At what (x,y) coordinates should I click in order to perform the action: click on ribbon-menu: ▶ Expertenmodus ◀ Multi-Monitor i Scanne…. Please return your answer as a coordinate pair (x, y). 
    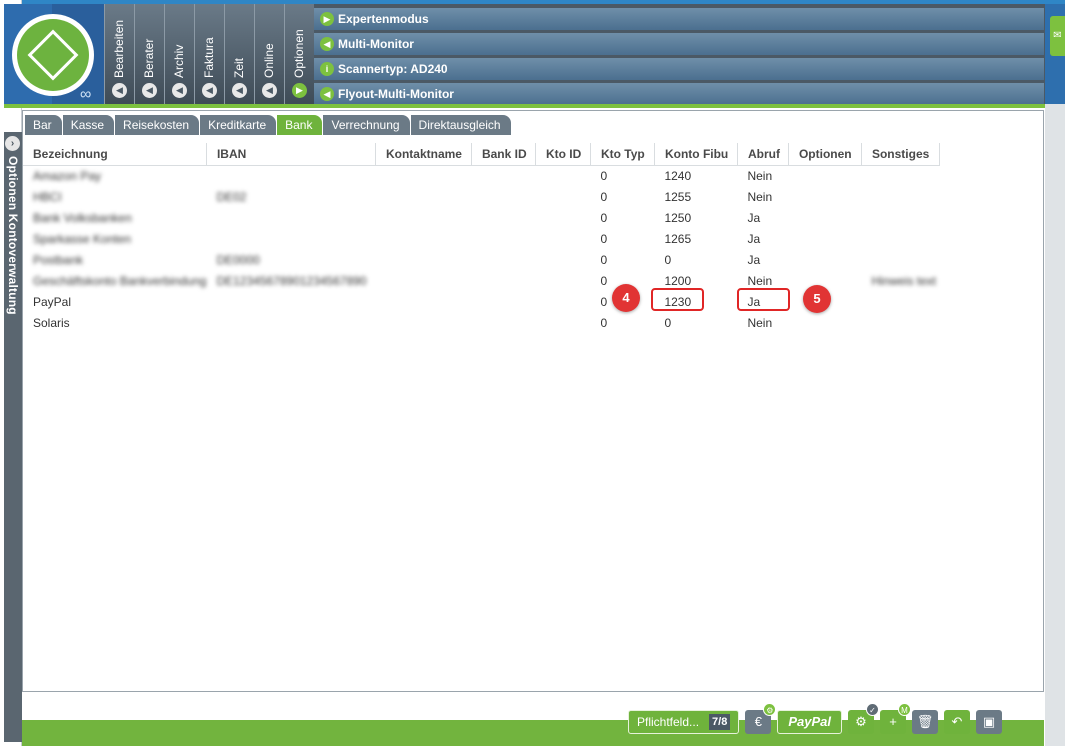
    Looking at the image, I should click on (679, 58).